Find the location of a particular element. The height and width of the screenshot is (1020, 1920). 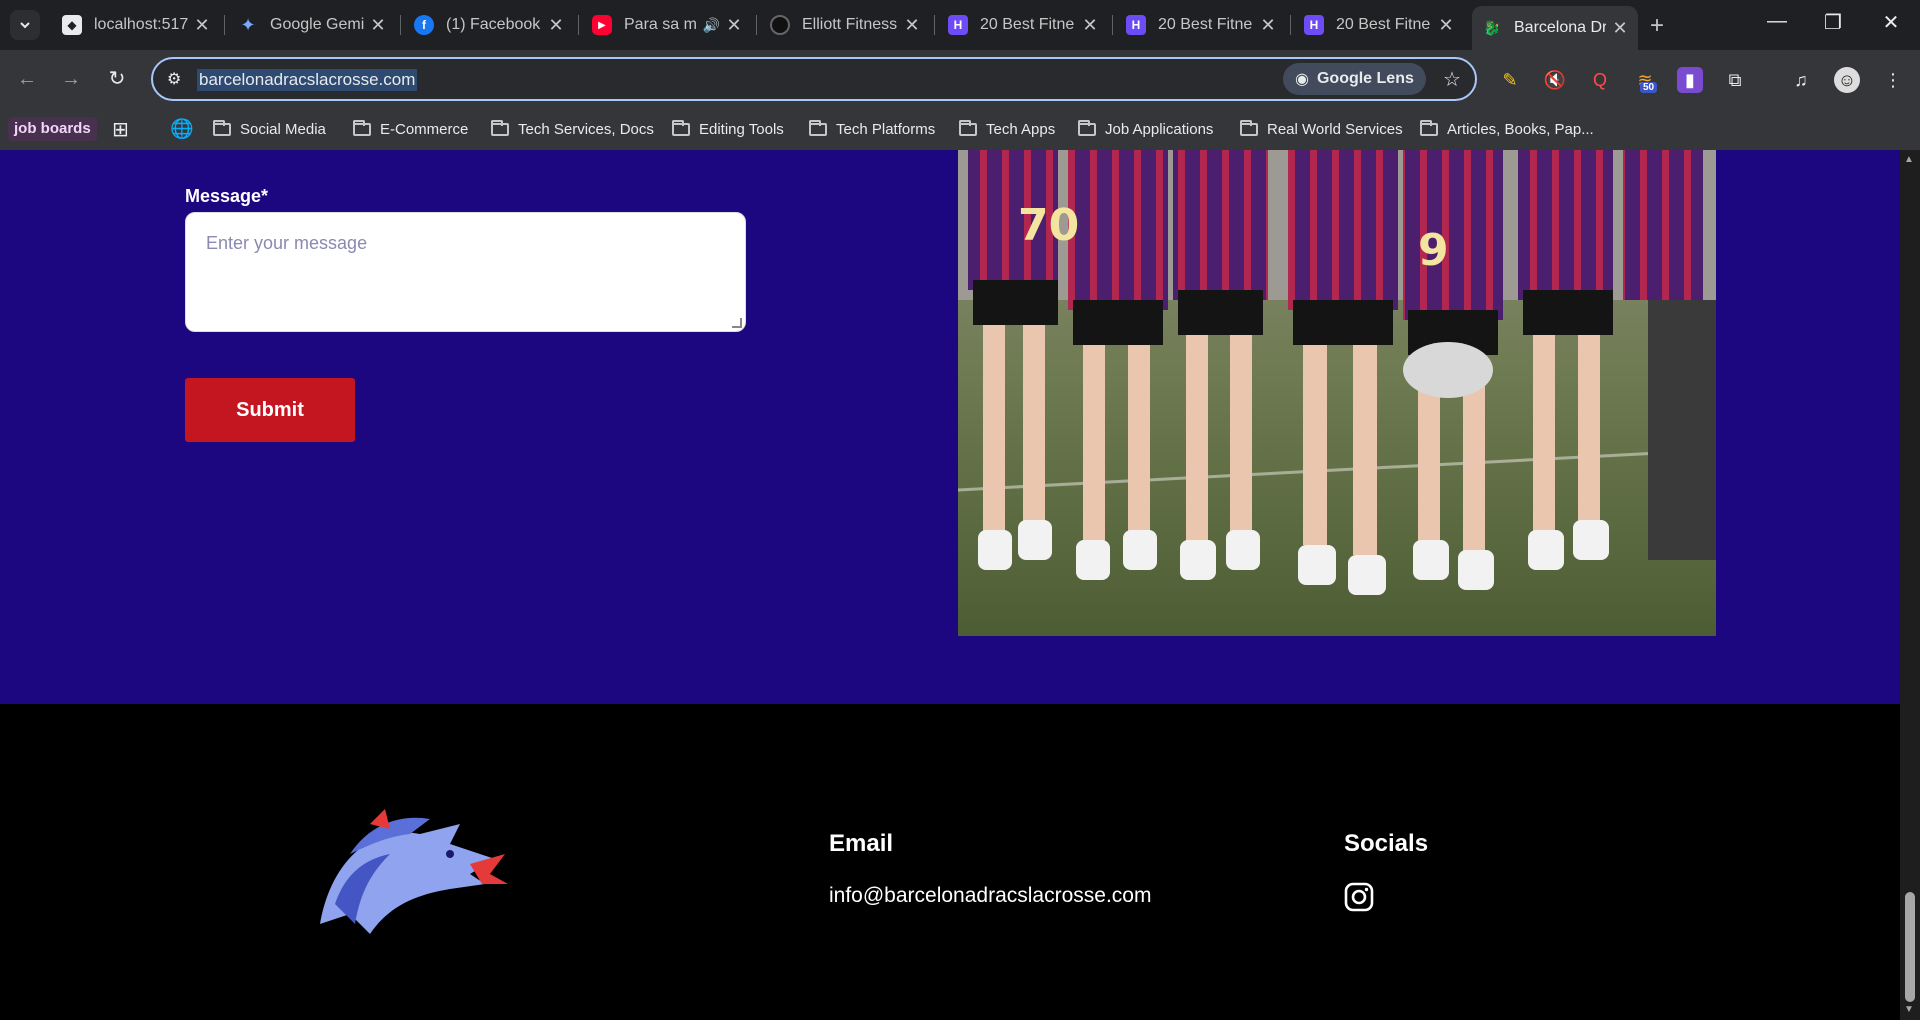

book-extension-icon: ▮ is located at coordinates (1690, 80).